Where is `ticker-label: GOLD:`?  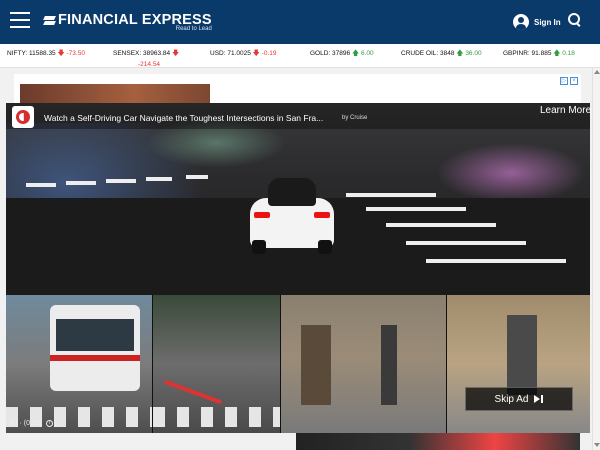
ticker-label: GOLD: is located at coordinates (320, 53).